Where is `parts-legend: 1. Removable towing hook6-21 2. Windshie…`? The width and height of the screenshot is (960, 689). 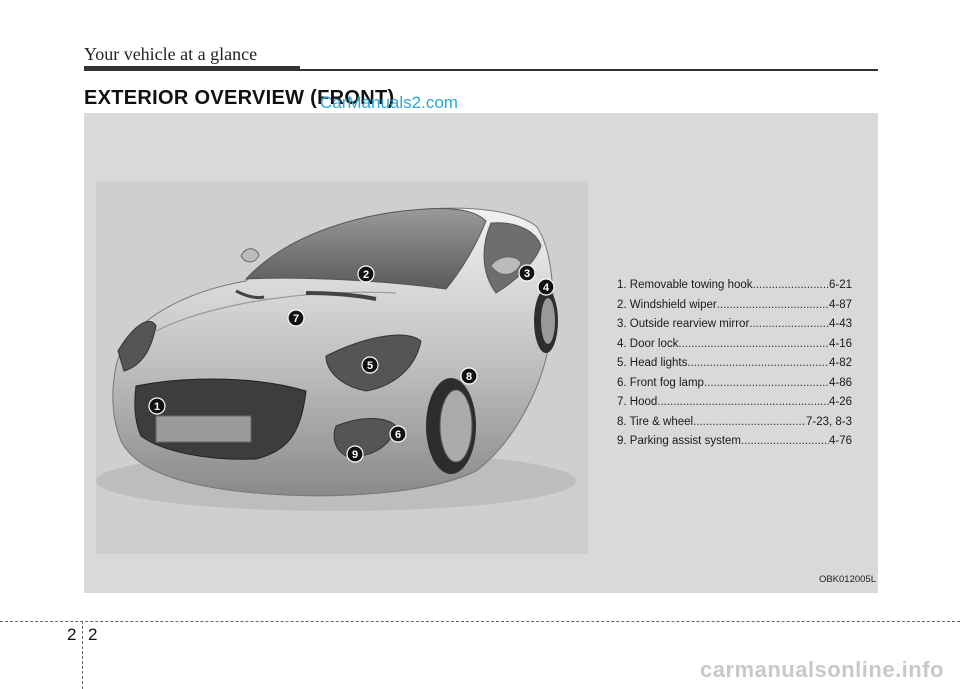
parts-legend: 1. Removable towing hook6-21 2. Windshie… is located at coordinates (734, 364).